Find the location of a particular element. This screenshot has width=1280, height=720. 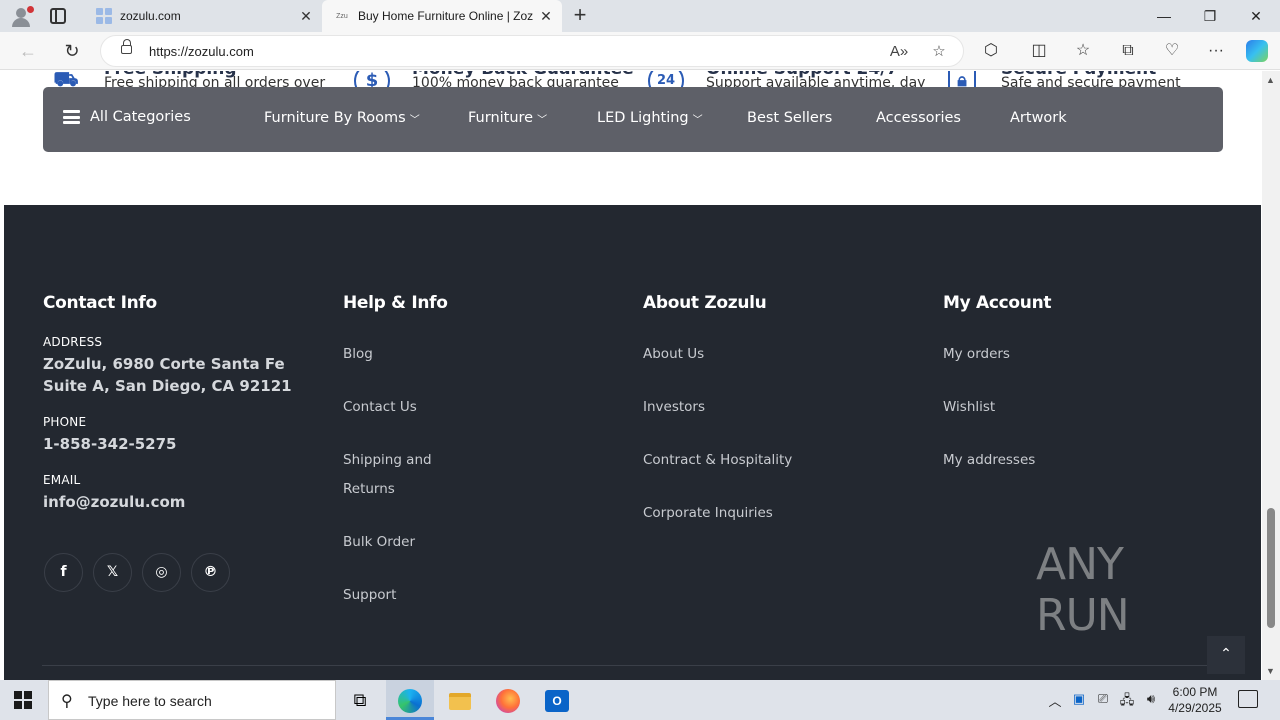

tab-zozulu: zozulu.com ✕ is located at coordinates (203, 16).